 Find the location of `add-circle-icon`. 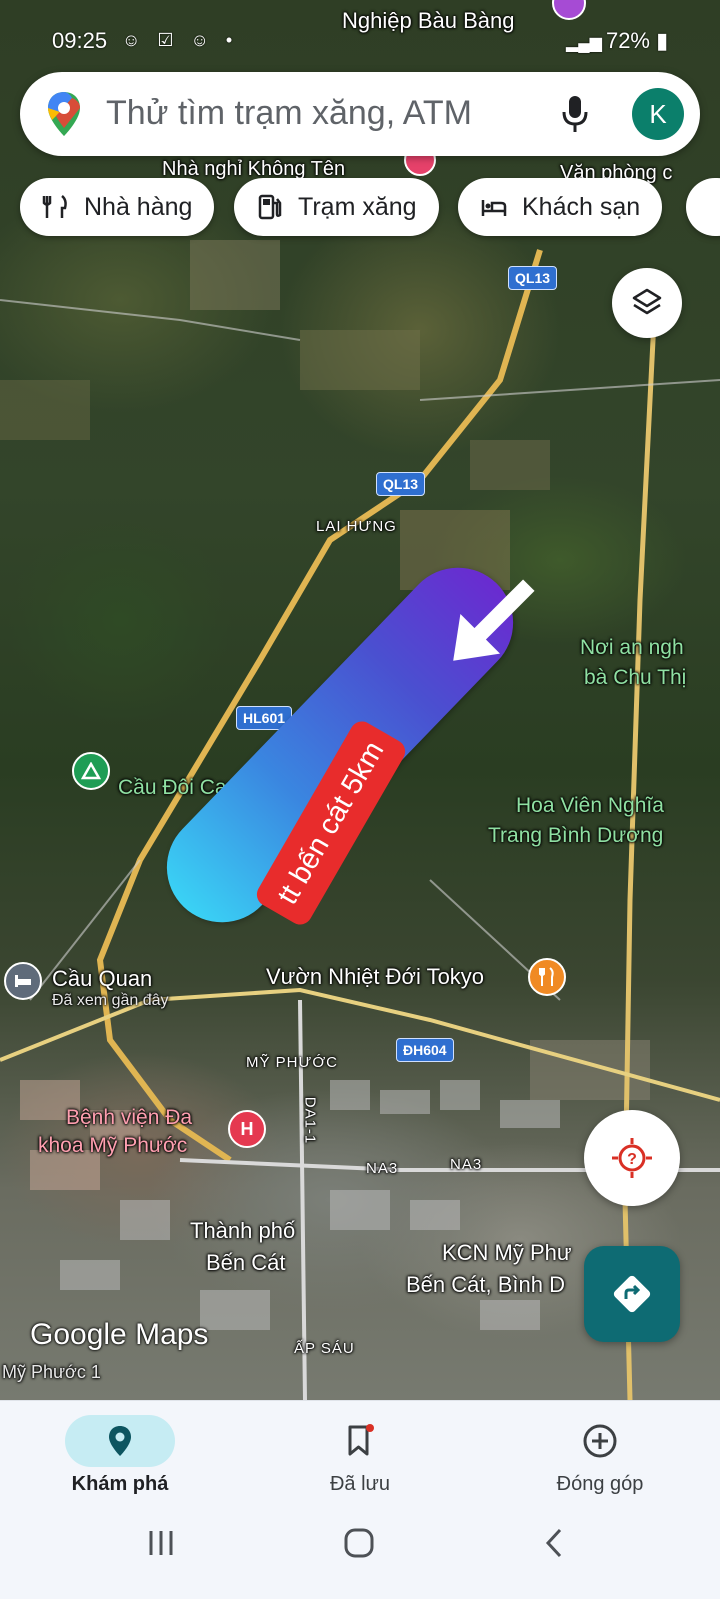

add-circle-icon is located at coordinates (600, 1441).